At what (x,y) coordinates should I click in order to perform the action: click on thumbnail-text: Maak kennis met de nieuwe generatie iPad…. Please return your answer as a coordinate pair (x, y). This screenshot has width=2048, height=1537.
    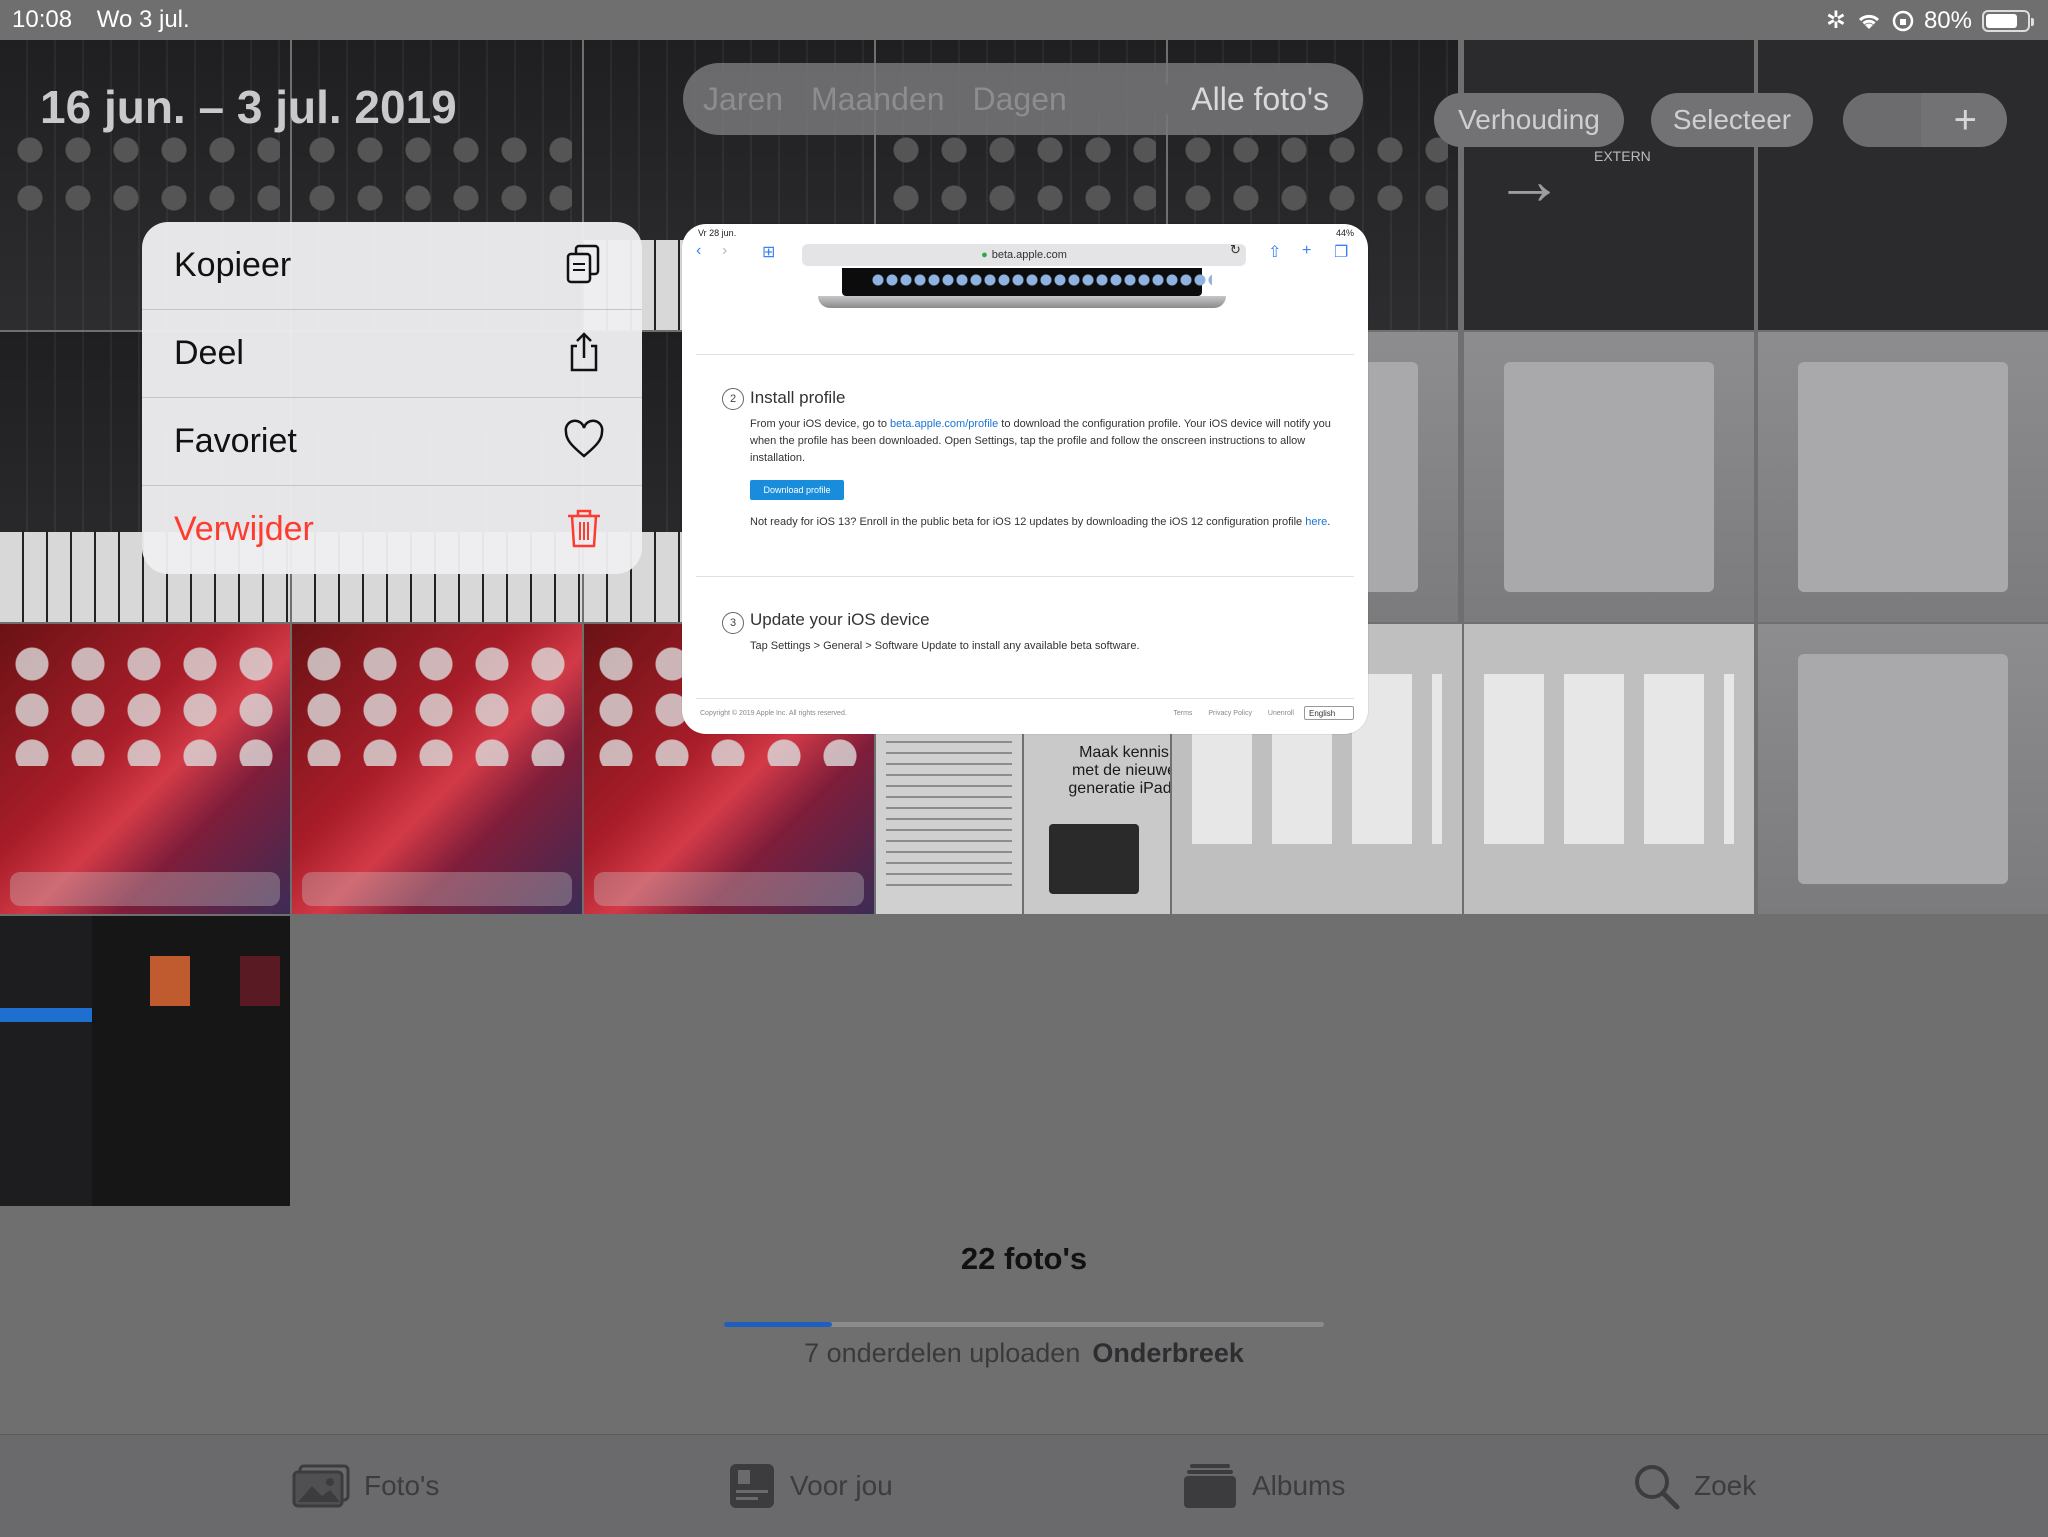
    Looking at the image, I should click on (1119, 770).